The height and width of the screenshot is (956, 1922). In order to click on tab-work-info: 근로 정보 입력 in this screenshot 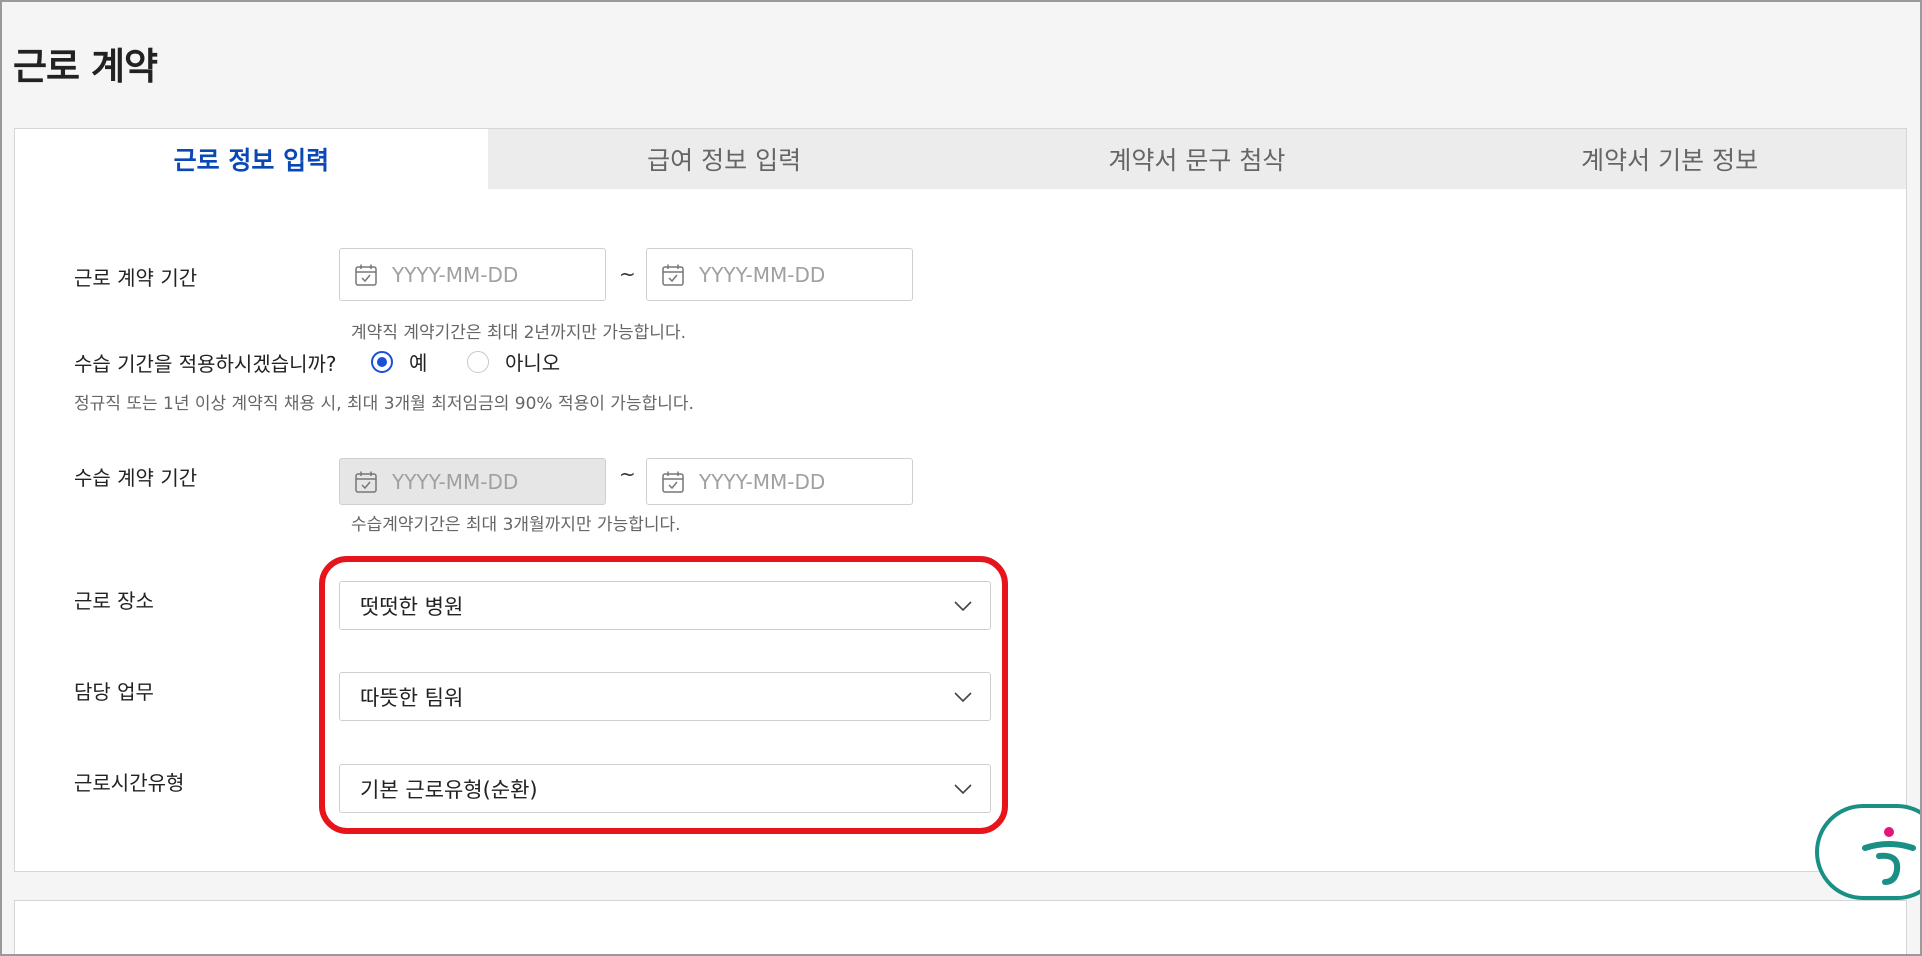, I will do `click(251, 159)`.